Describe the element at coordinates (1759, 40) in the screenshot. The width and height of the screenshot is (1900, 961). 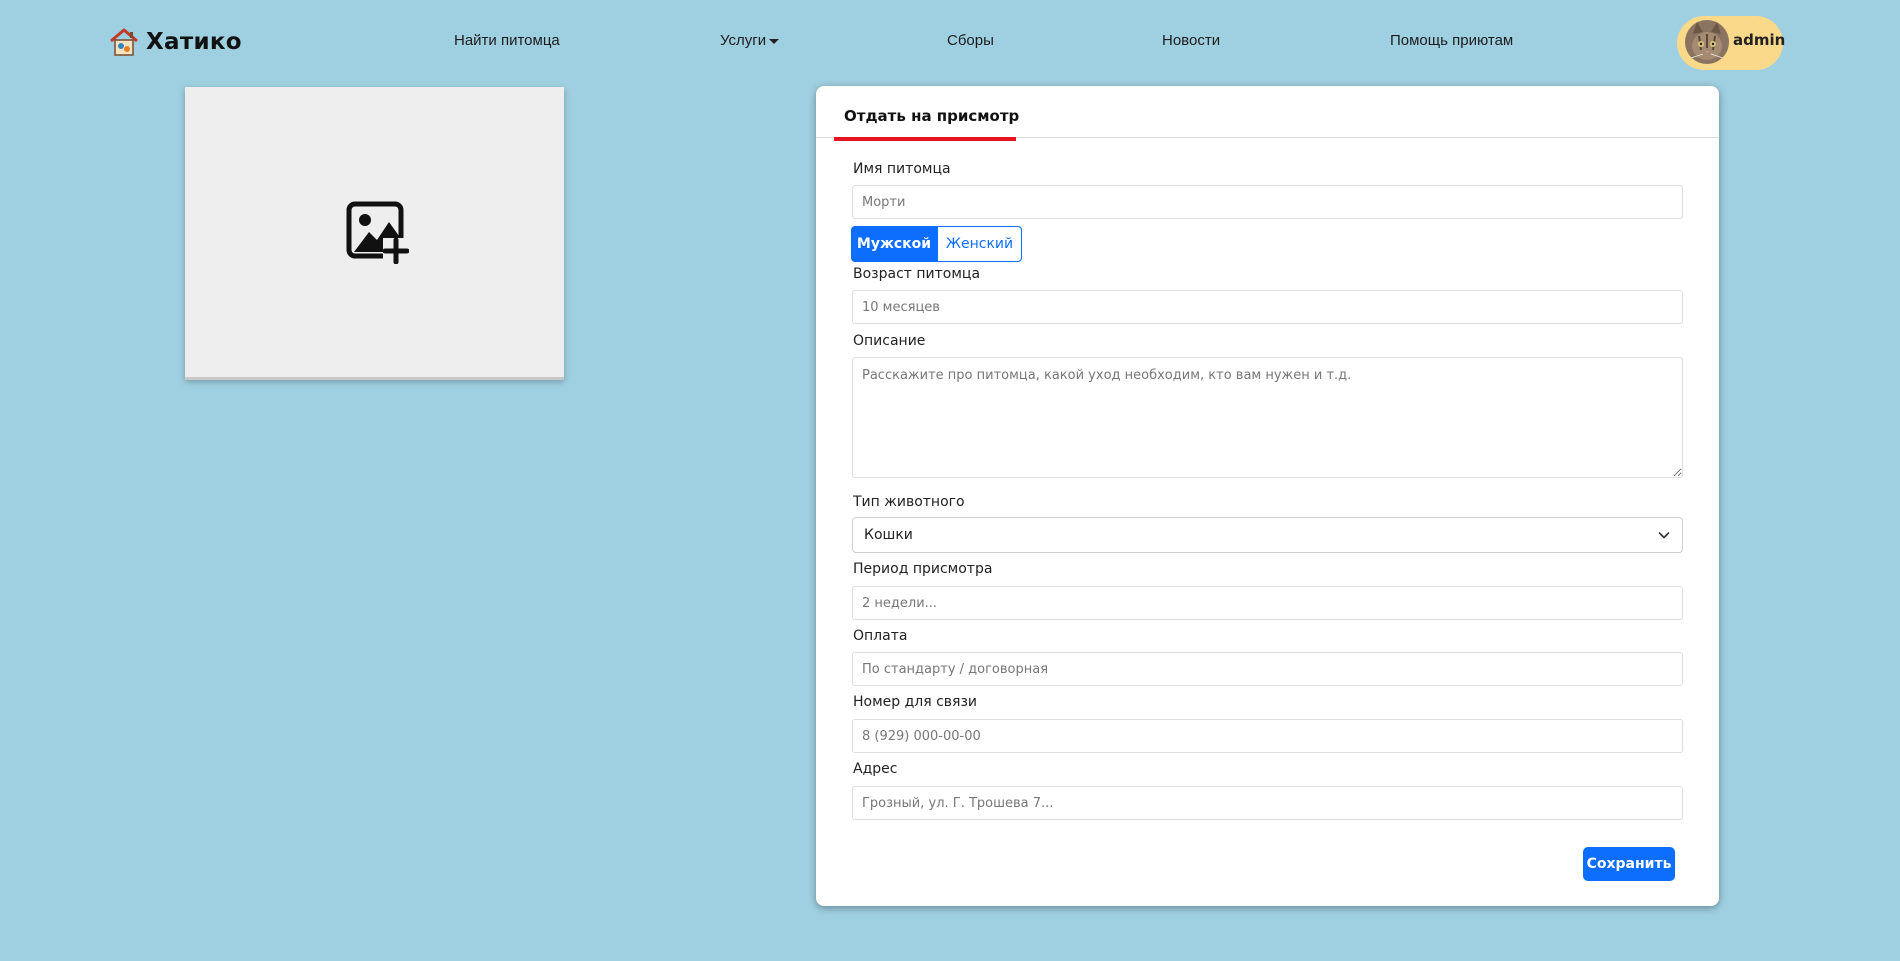
I see `user-name: admin` at that location.